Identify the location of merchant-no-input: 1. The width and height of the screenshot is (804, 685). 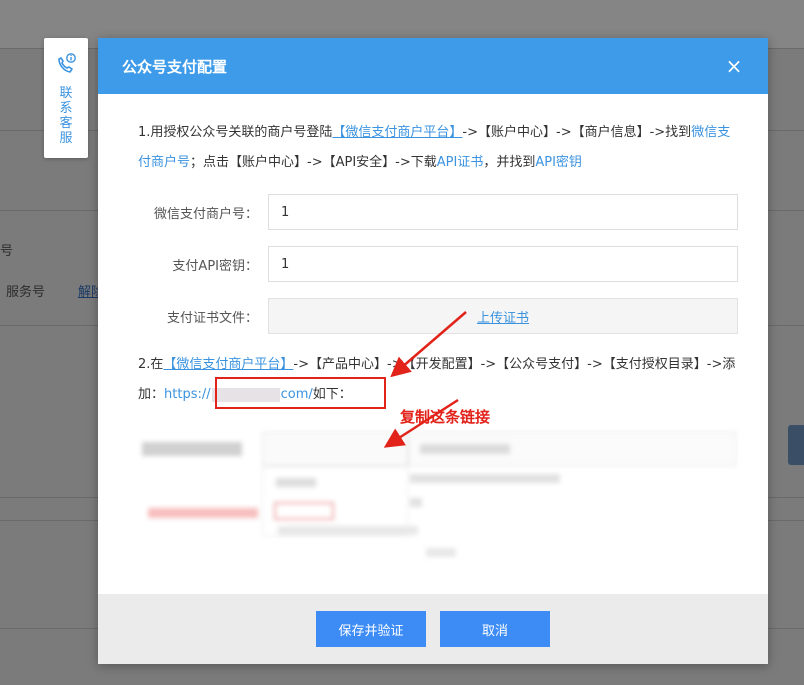
(503, 212).